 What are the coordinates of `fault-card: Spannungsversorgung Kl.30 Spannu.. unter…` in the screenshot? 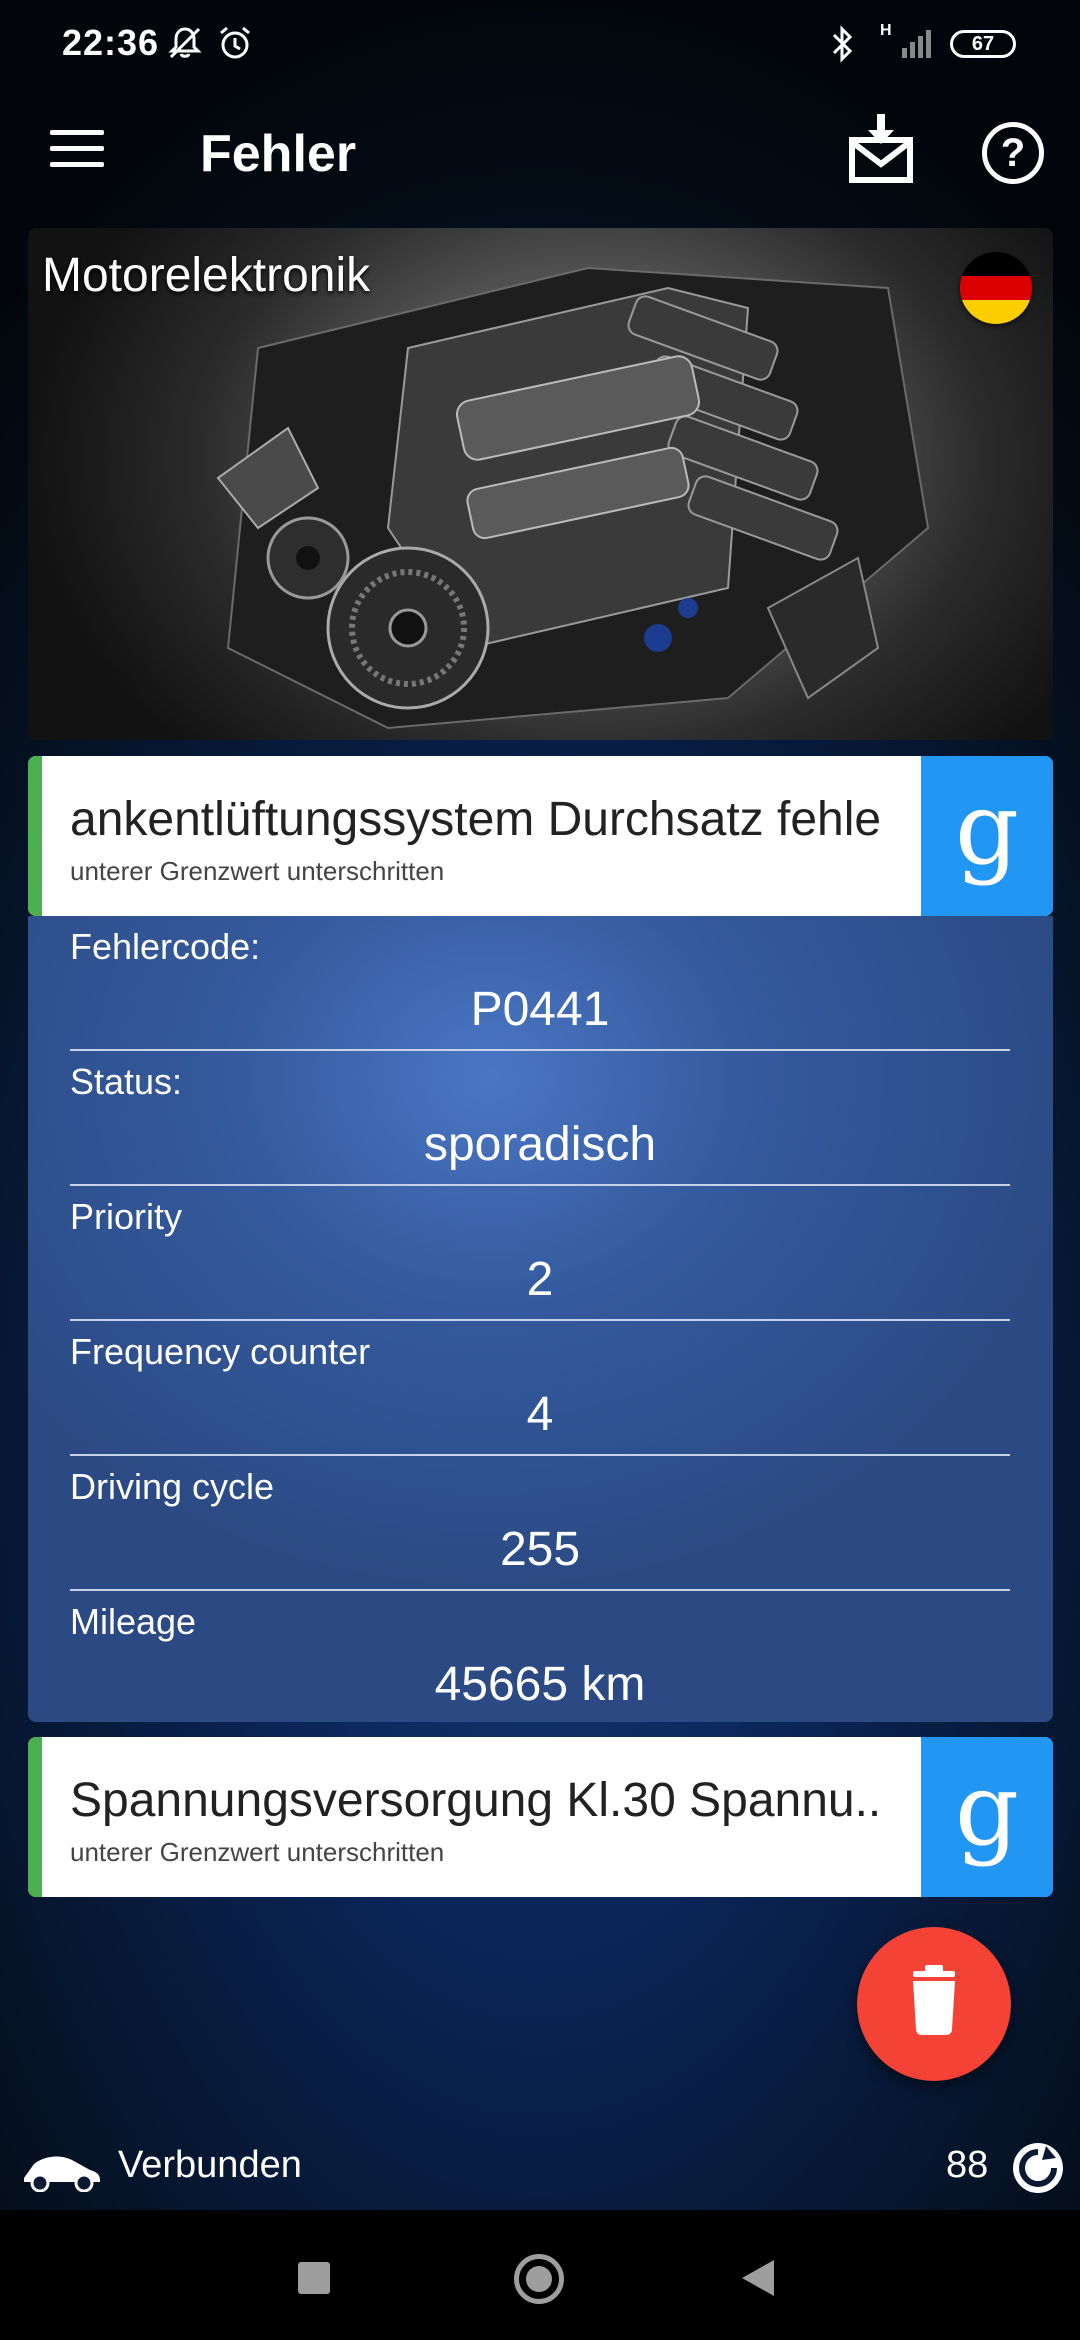 It's located at (540, 1817).